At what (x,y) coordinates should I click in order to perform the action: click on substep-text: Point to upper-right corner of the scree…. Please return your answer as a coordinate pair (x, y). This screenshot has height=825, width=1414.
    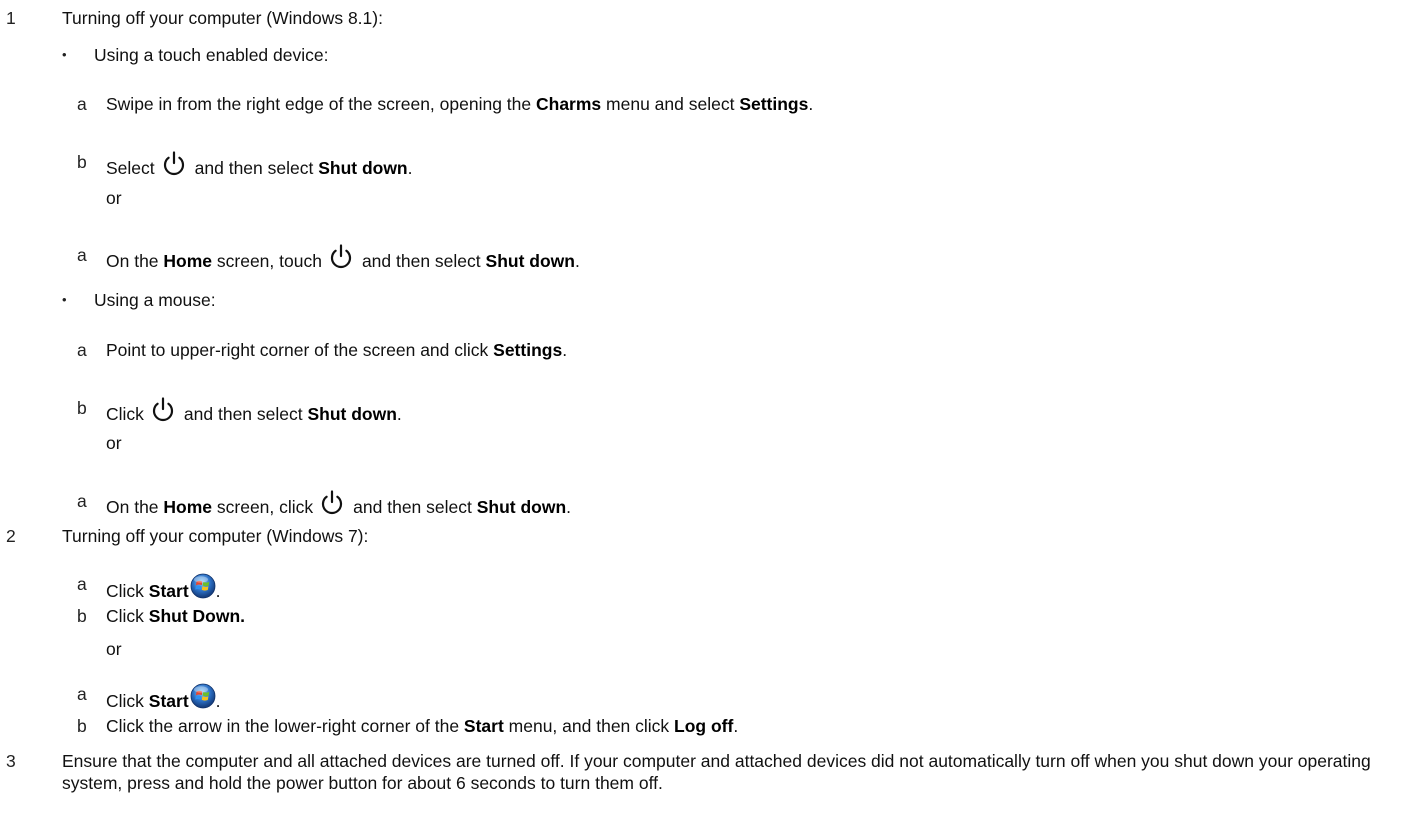
    Looking at the image, I should click on (337, 350).